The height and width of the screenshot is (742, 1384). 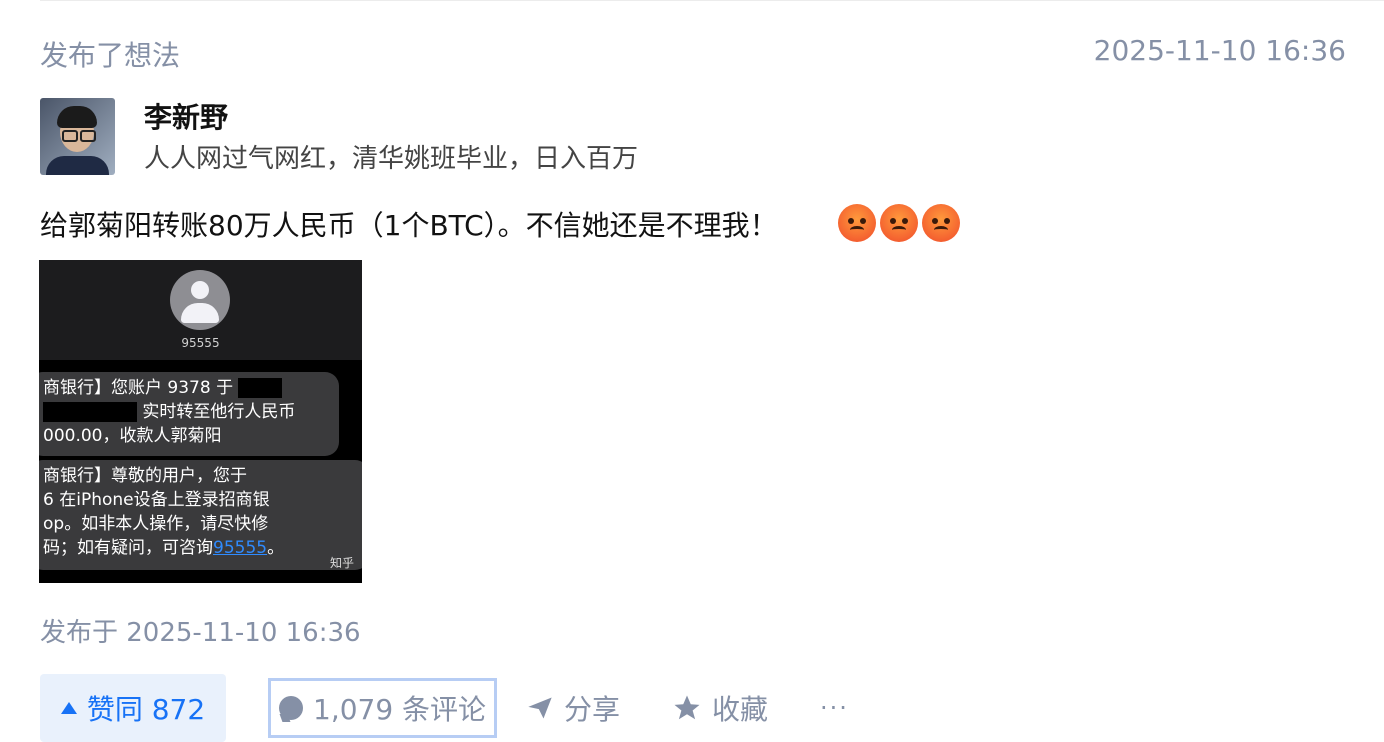 I want to click on comment-icon, so click(x=291, y=708).